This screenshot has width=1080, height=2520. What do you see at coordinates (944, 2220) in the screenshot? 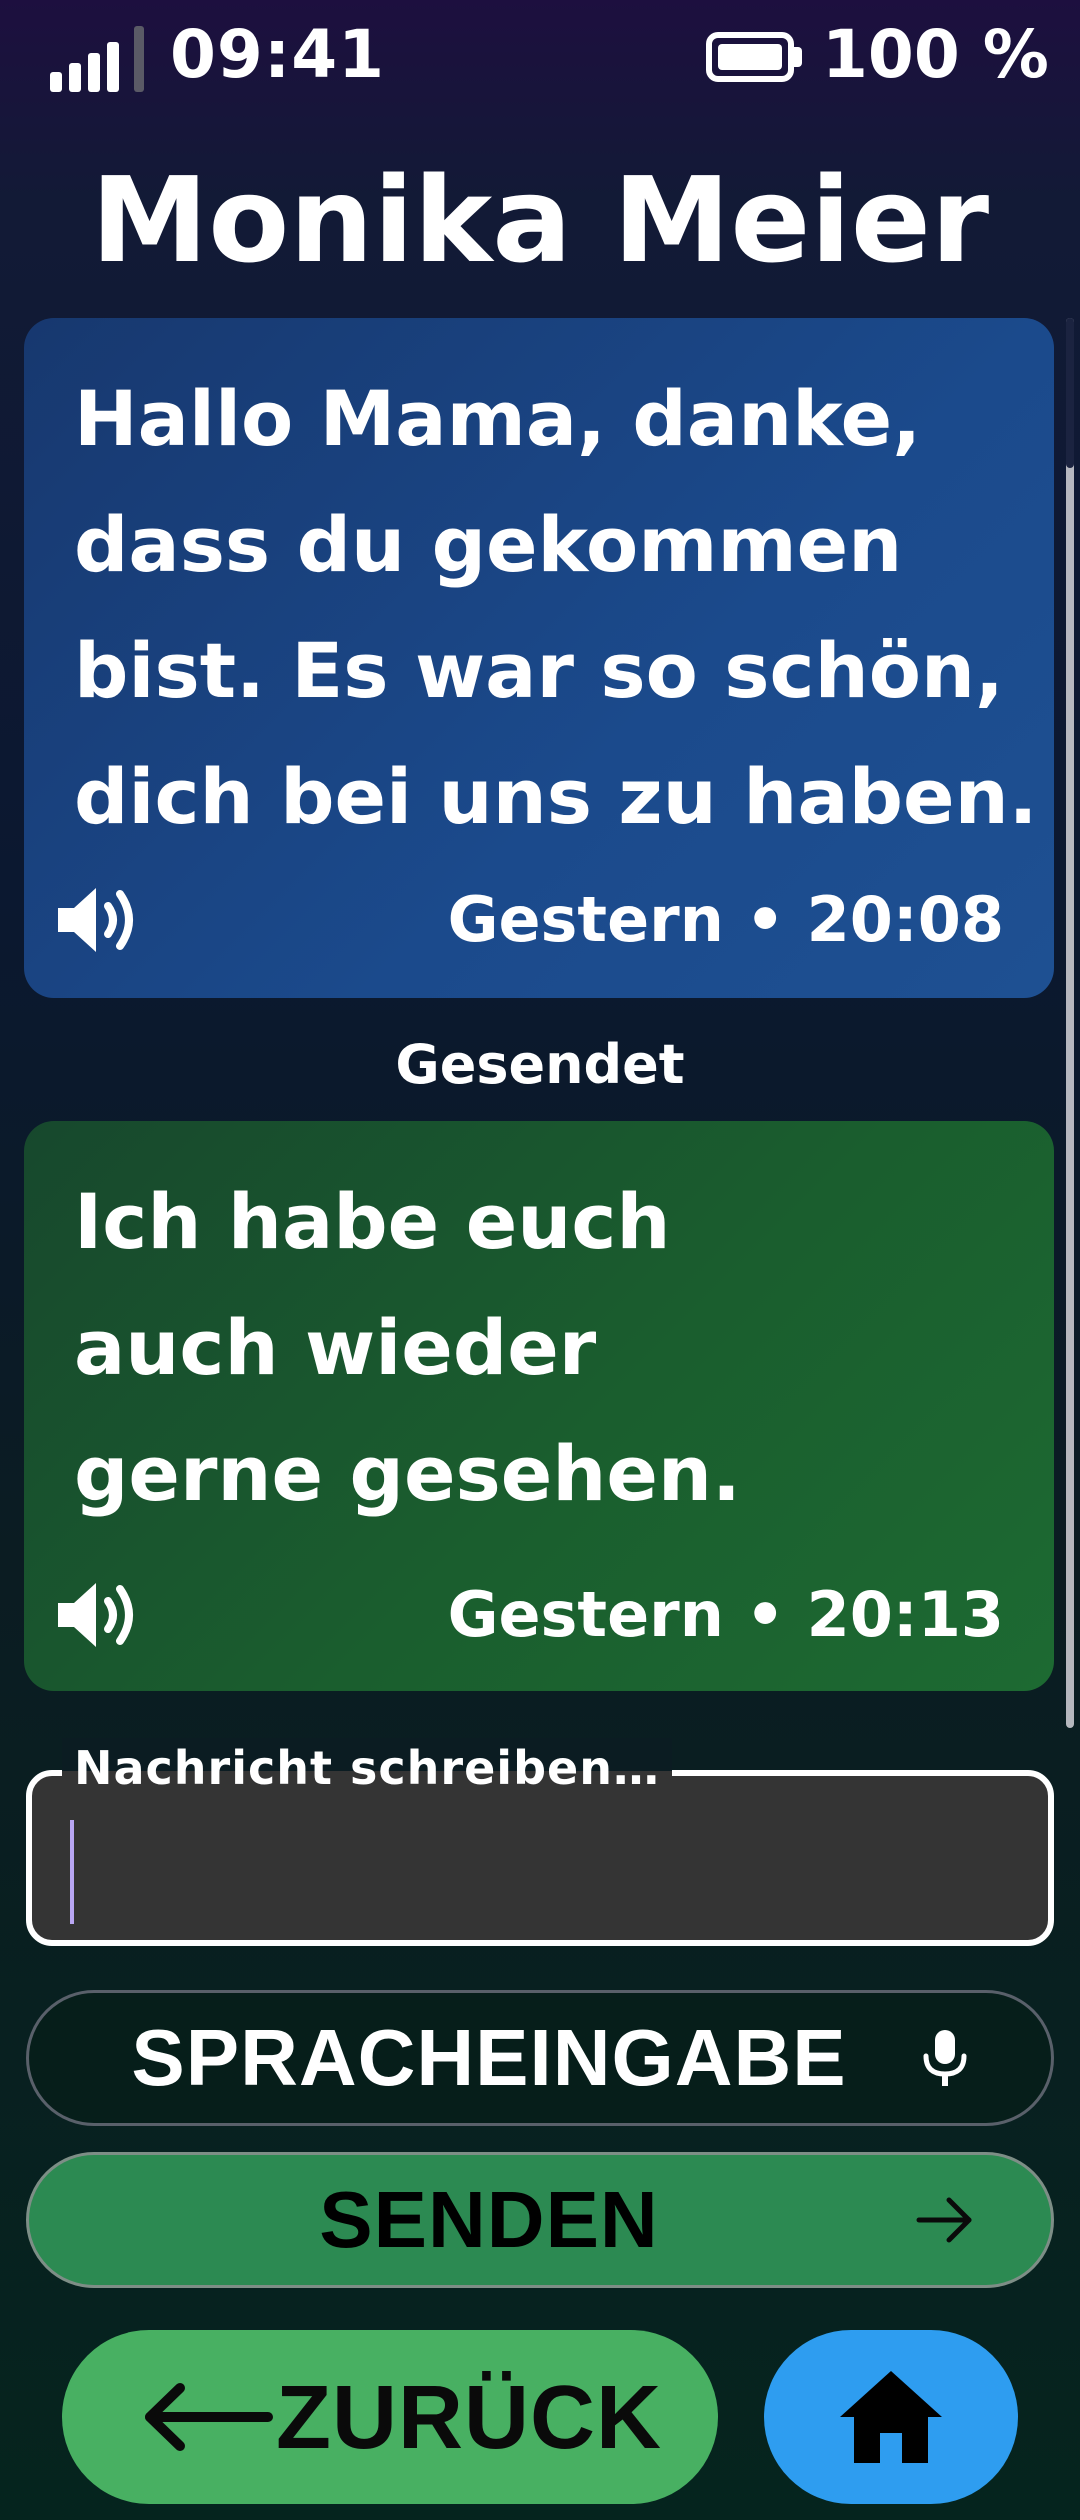
I see `arrow-right-icon` at bounding box center [944, 2220].